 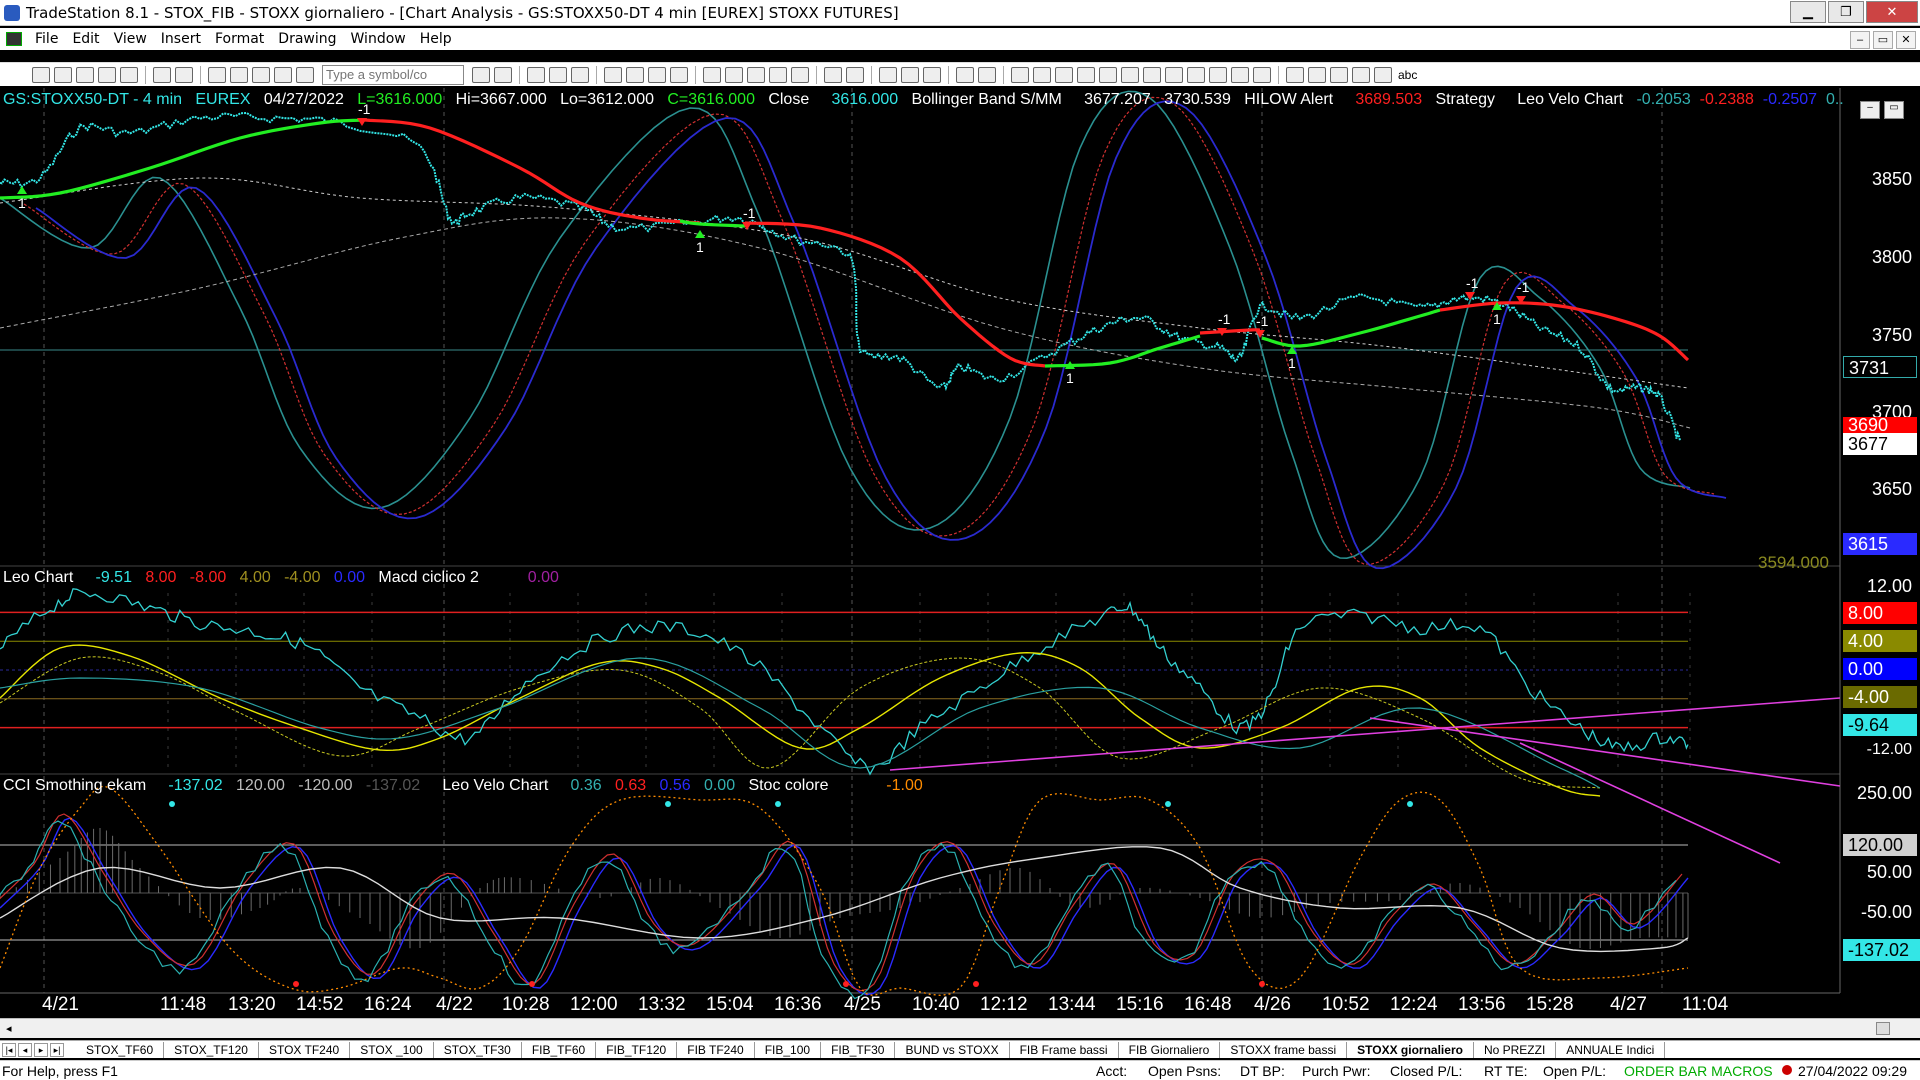 I want to click on symbol-link-icon, so click(x=679, y=74).